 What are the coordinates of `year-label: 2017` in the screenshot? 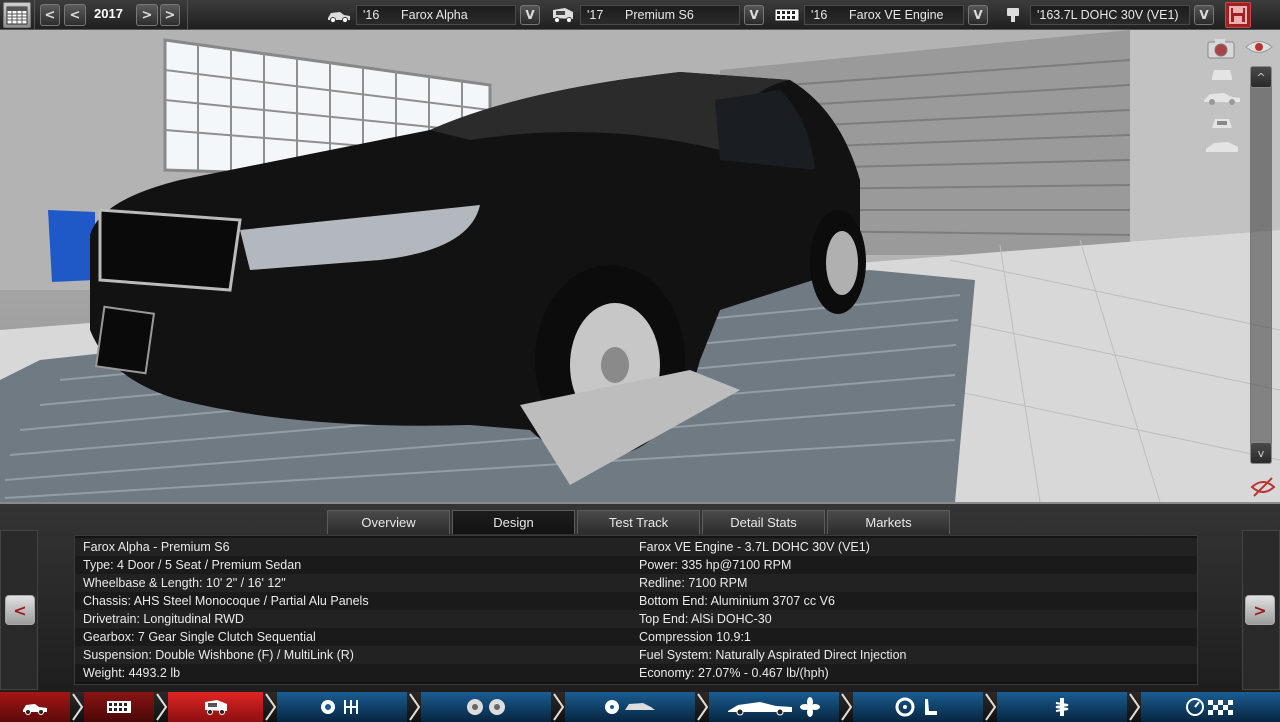 It's located at (108, 13).